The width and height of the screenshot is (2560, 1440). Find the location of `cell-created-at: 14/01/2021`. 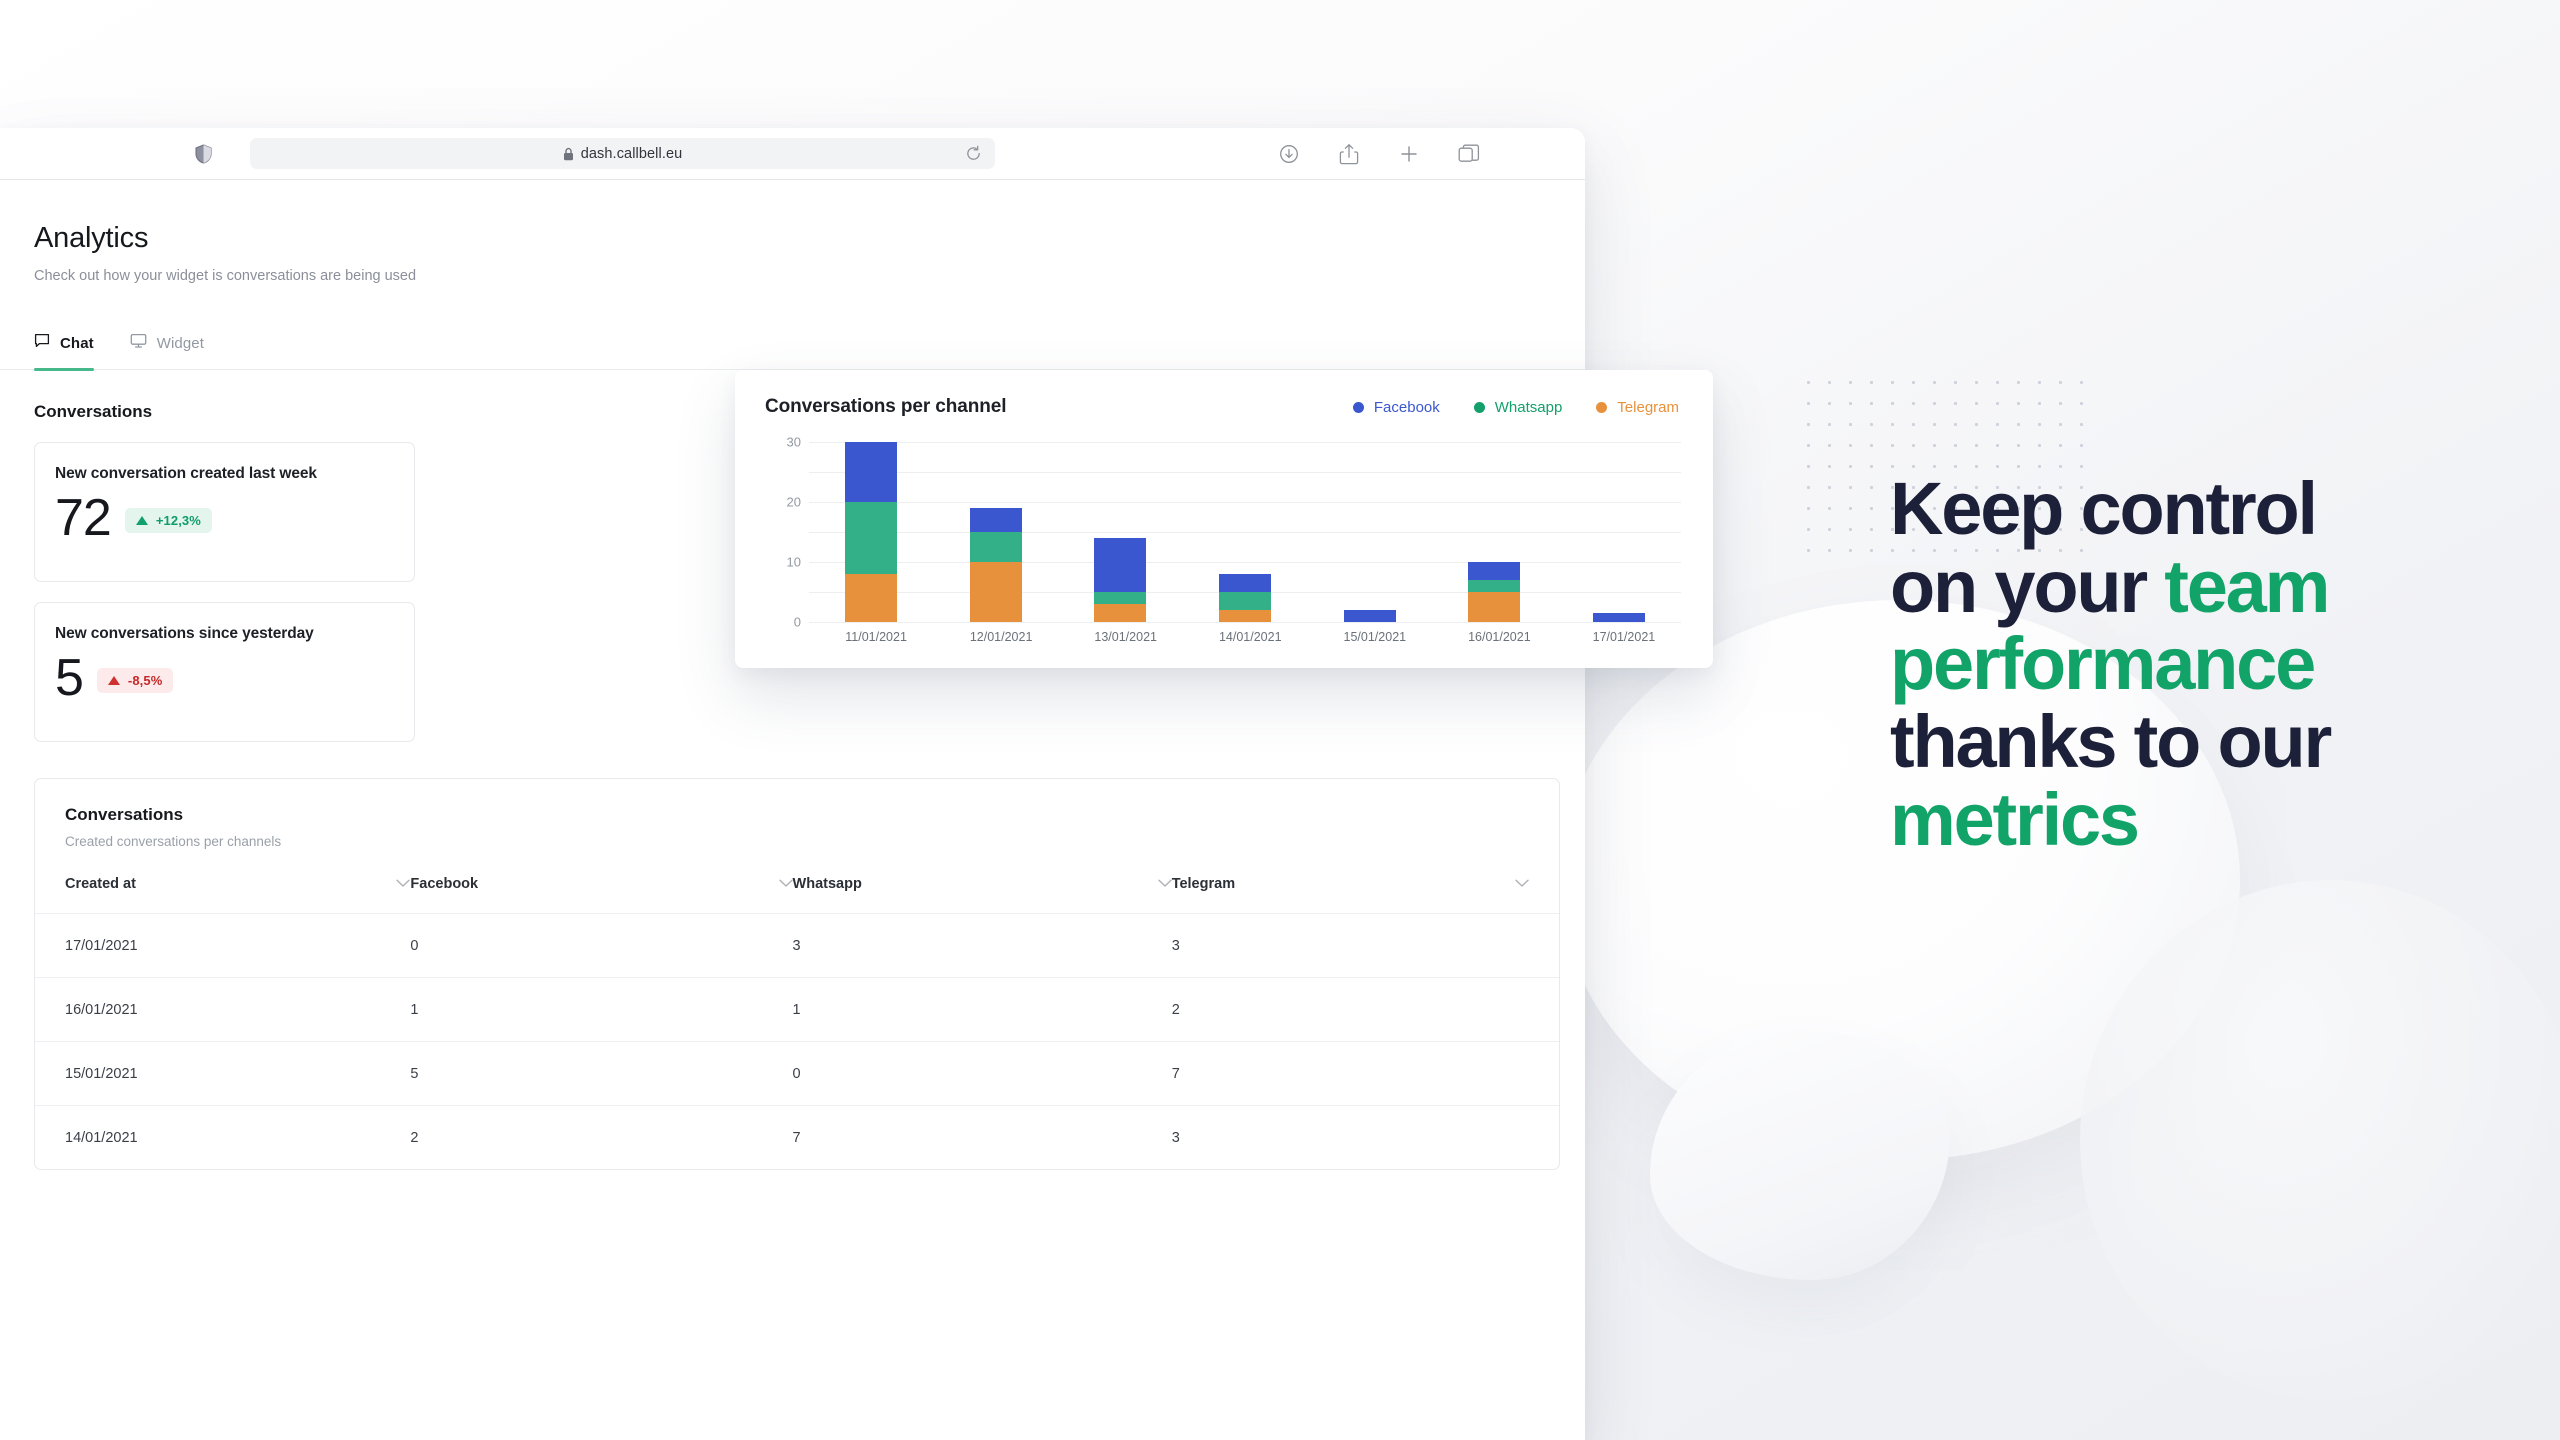

cell-created-at: 14/01/2021 is located at coordinates (101, 1137).